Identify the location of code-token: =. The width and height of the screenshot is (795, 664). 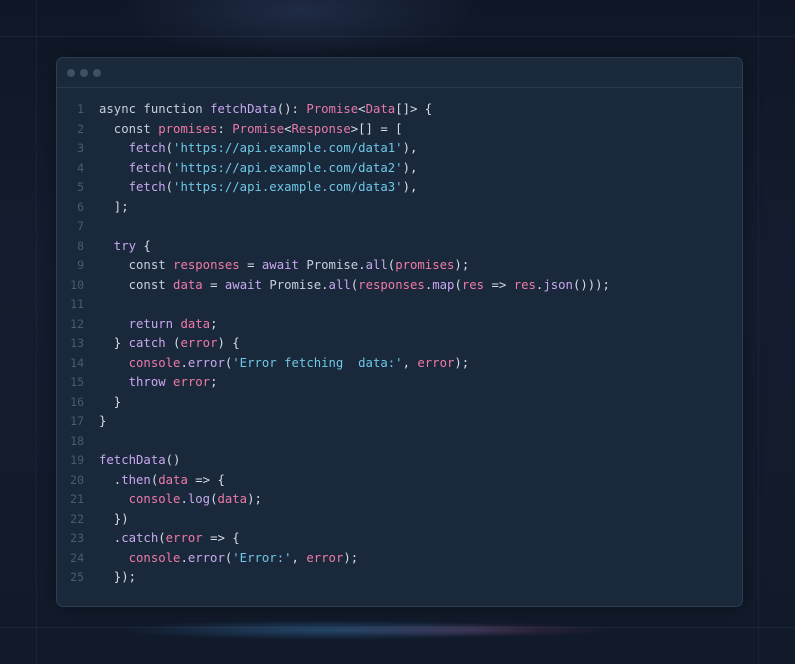
(213, 284).